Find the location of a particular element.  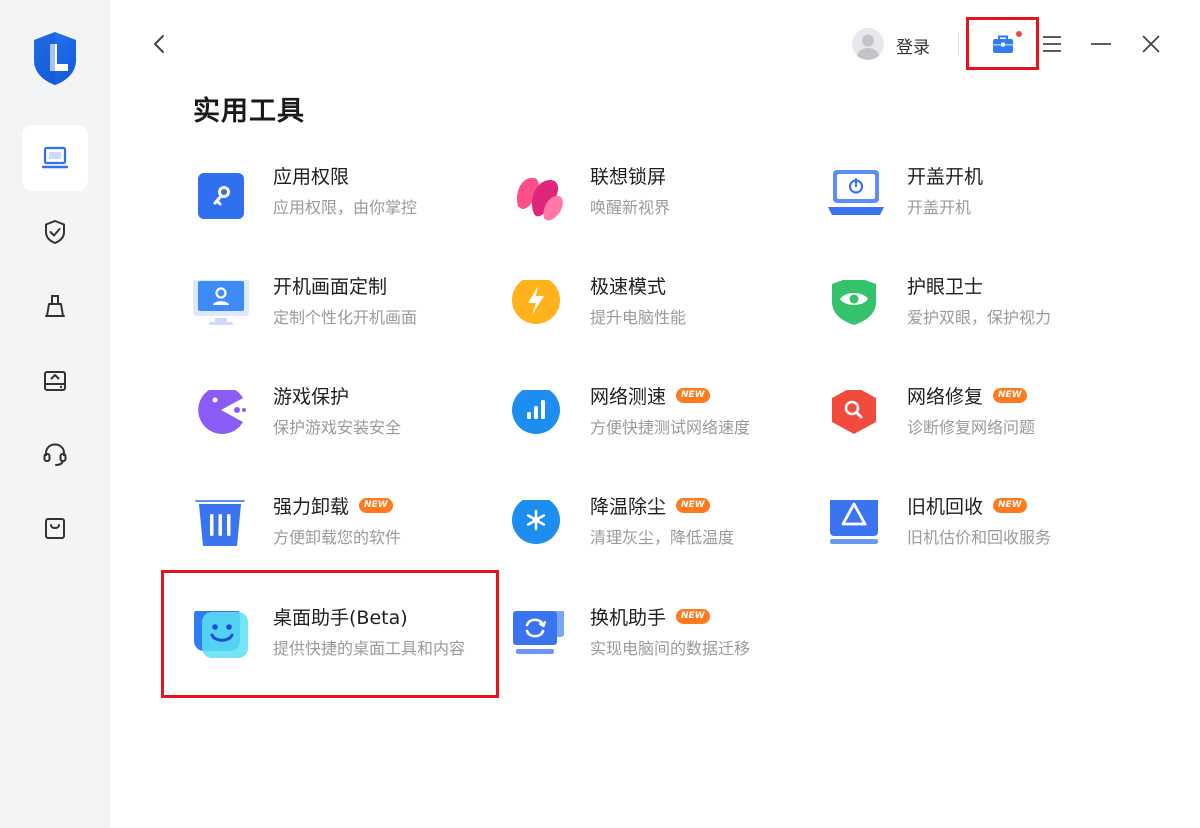

tool-speed-mode: 极速模式 提升电脑性能 is located at coordinates (660, 318).